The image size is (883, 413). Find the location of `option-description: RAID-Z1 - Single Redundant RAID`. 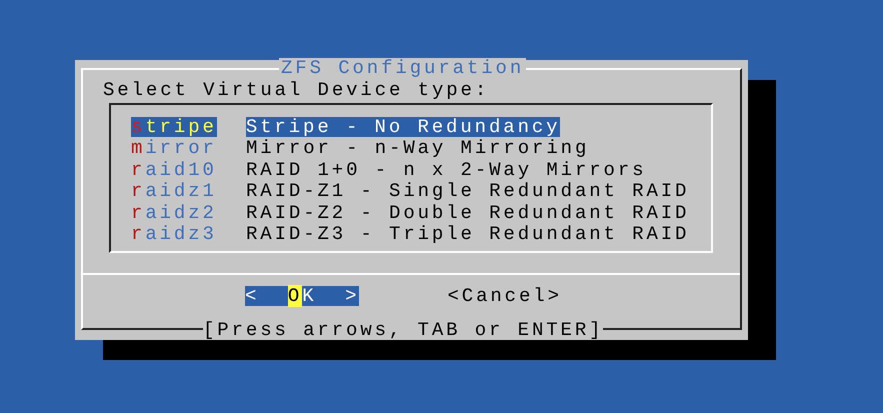

option-description: RAID-Z1 - Single Redundant RAID is located at coordinates (468, 191).